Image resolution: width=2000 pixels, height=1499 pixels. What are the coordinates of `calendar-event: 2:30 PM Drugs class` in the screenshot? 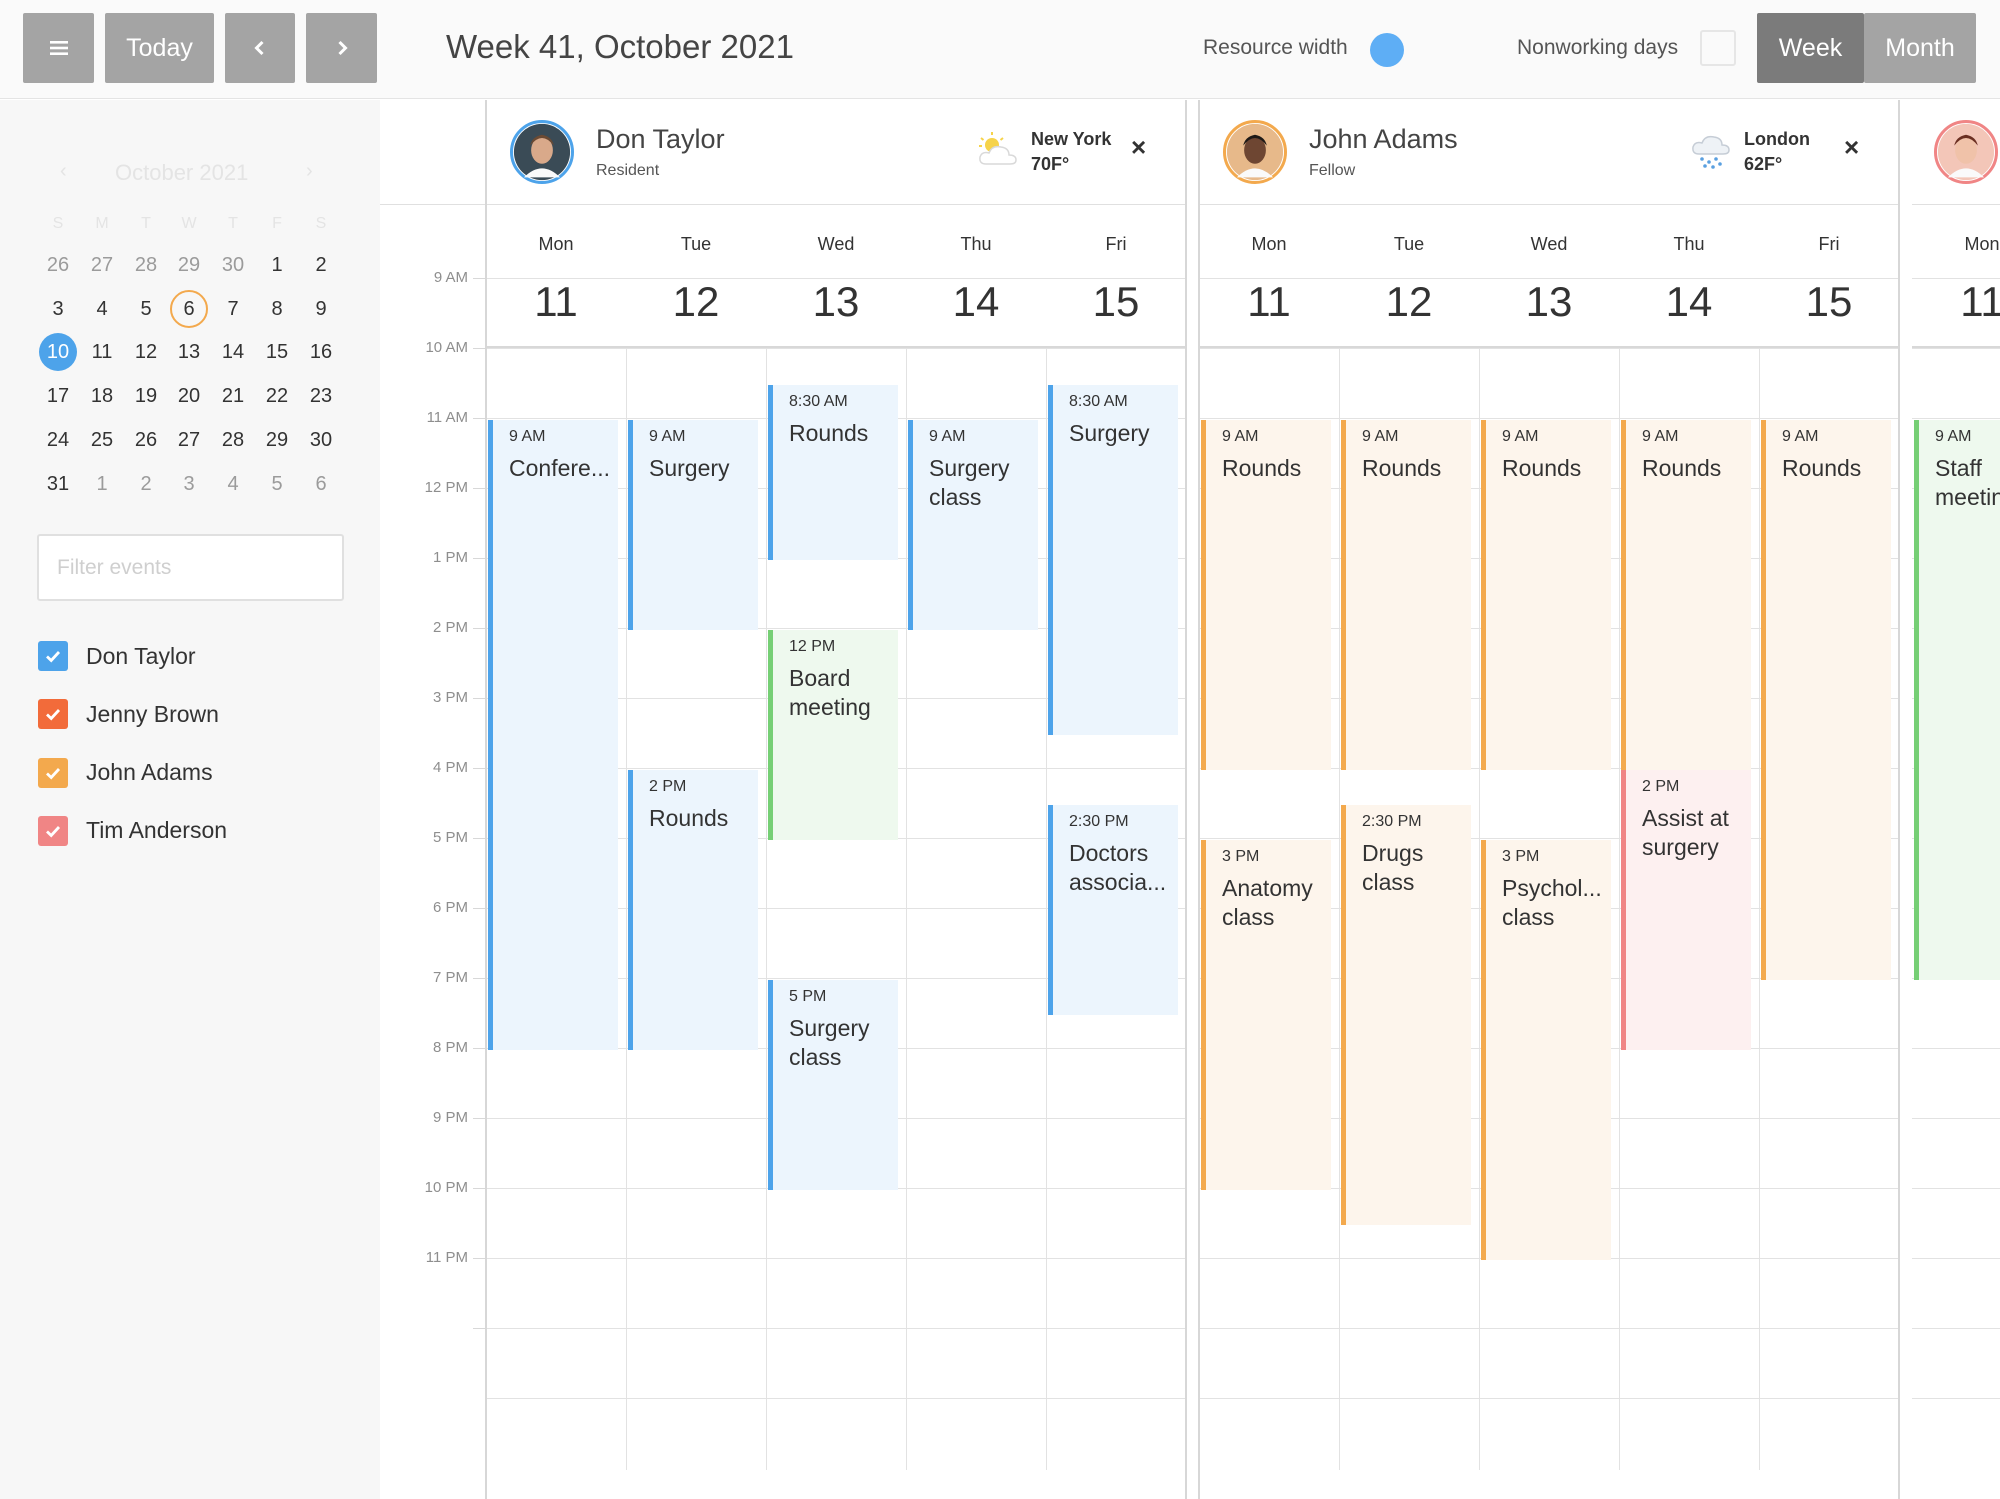 It's located at (1406, 1015).